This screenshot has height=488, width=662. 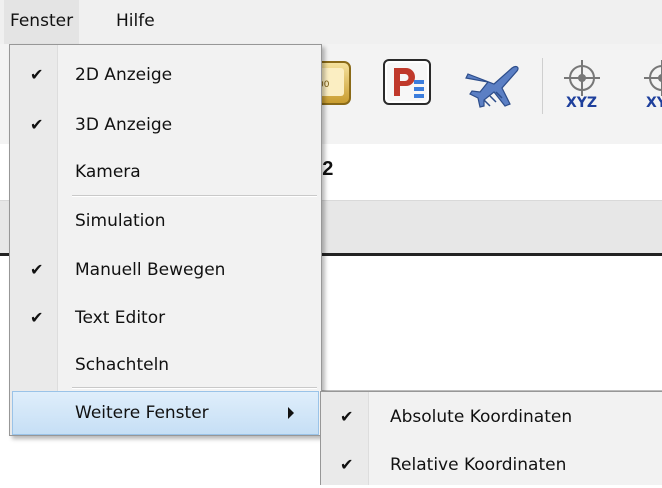 I want to click on menu-item-label: Schachteln, so click(x=122, y=365).